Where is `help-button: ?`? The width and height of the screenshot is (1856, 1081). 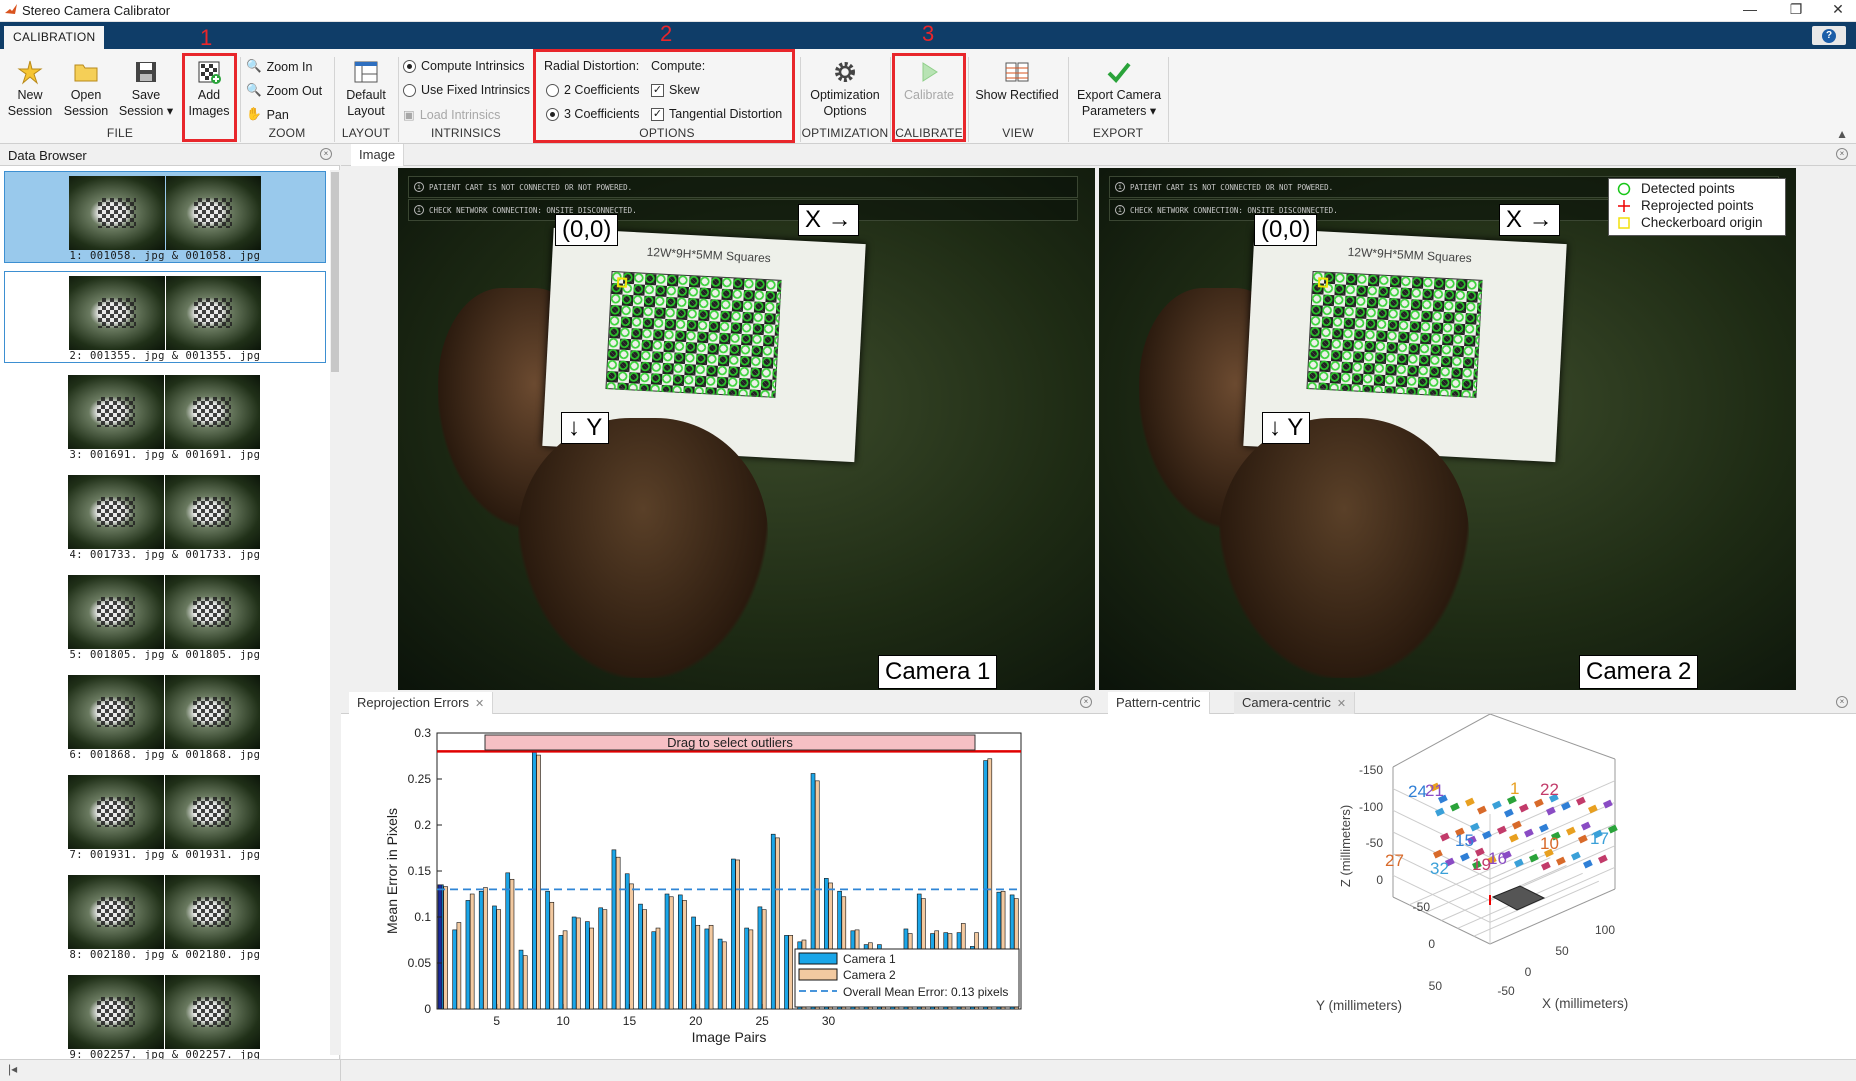
help-button: ? is located at coordinates (1829, 35).